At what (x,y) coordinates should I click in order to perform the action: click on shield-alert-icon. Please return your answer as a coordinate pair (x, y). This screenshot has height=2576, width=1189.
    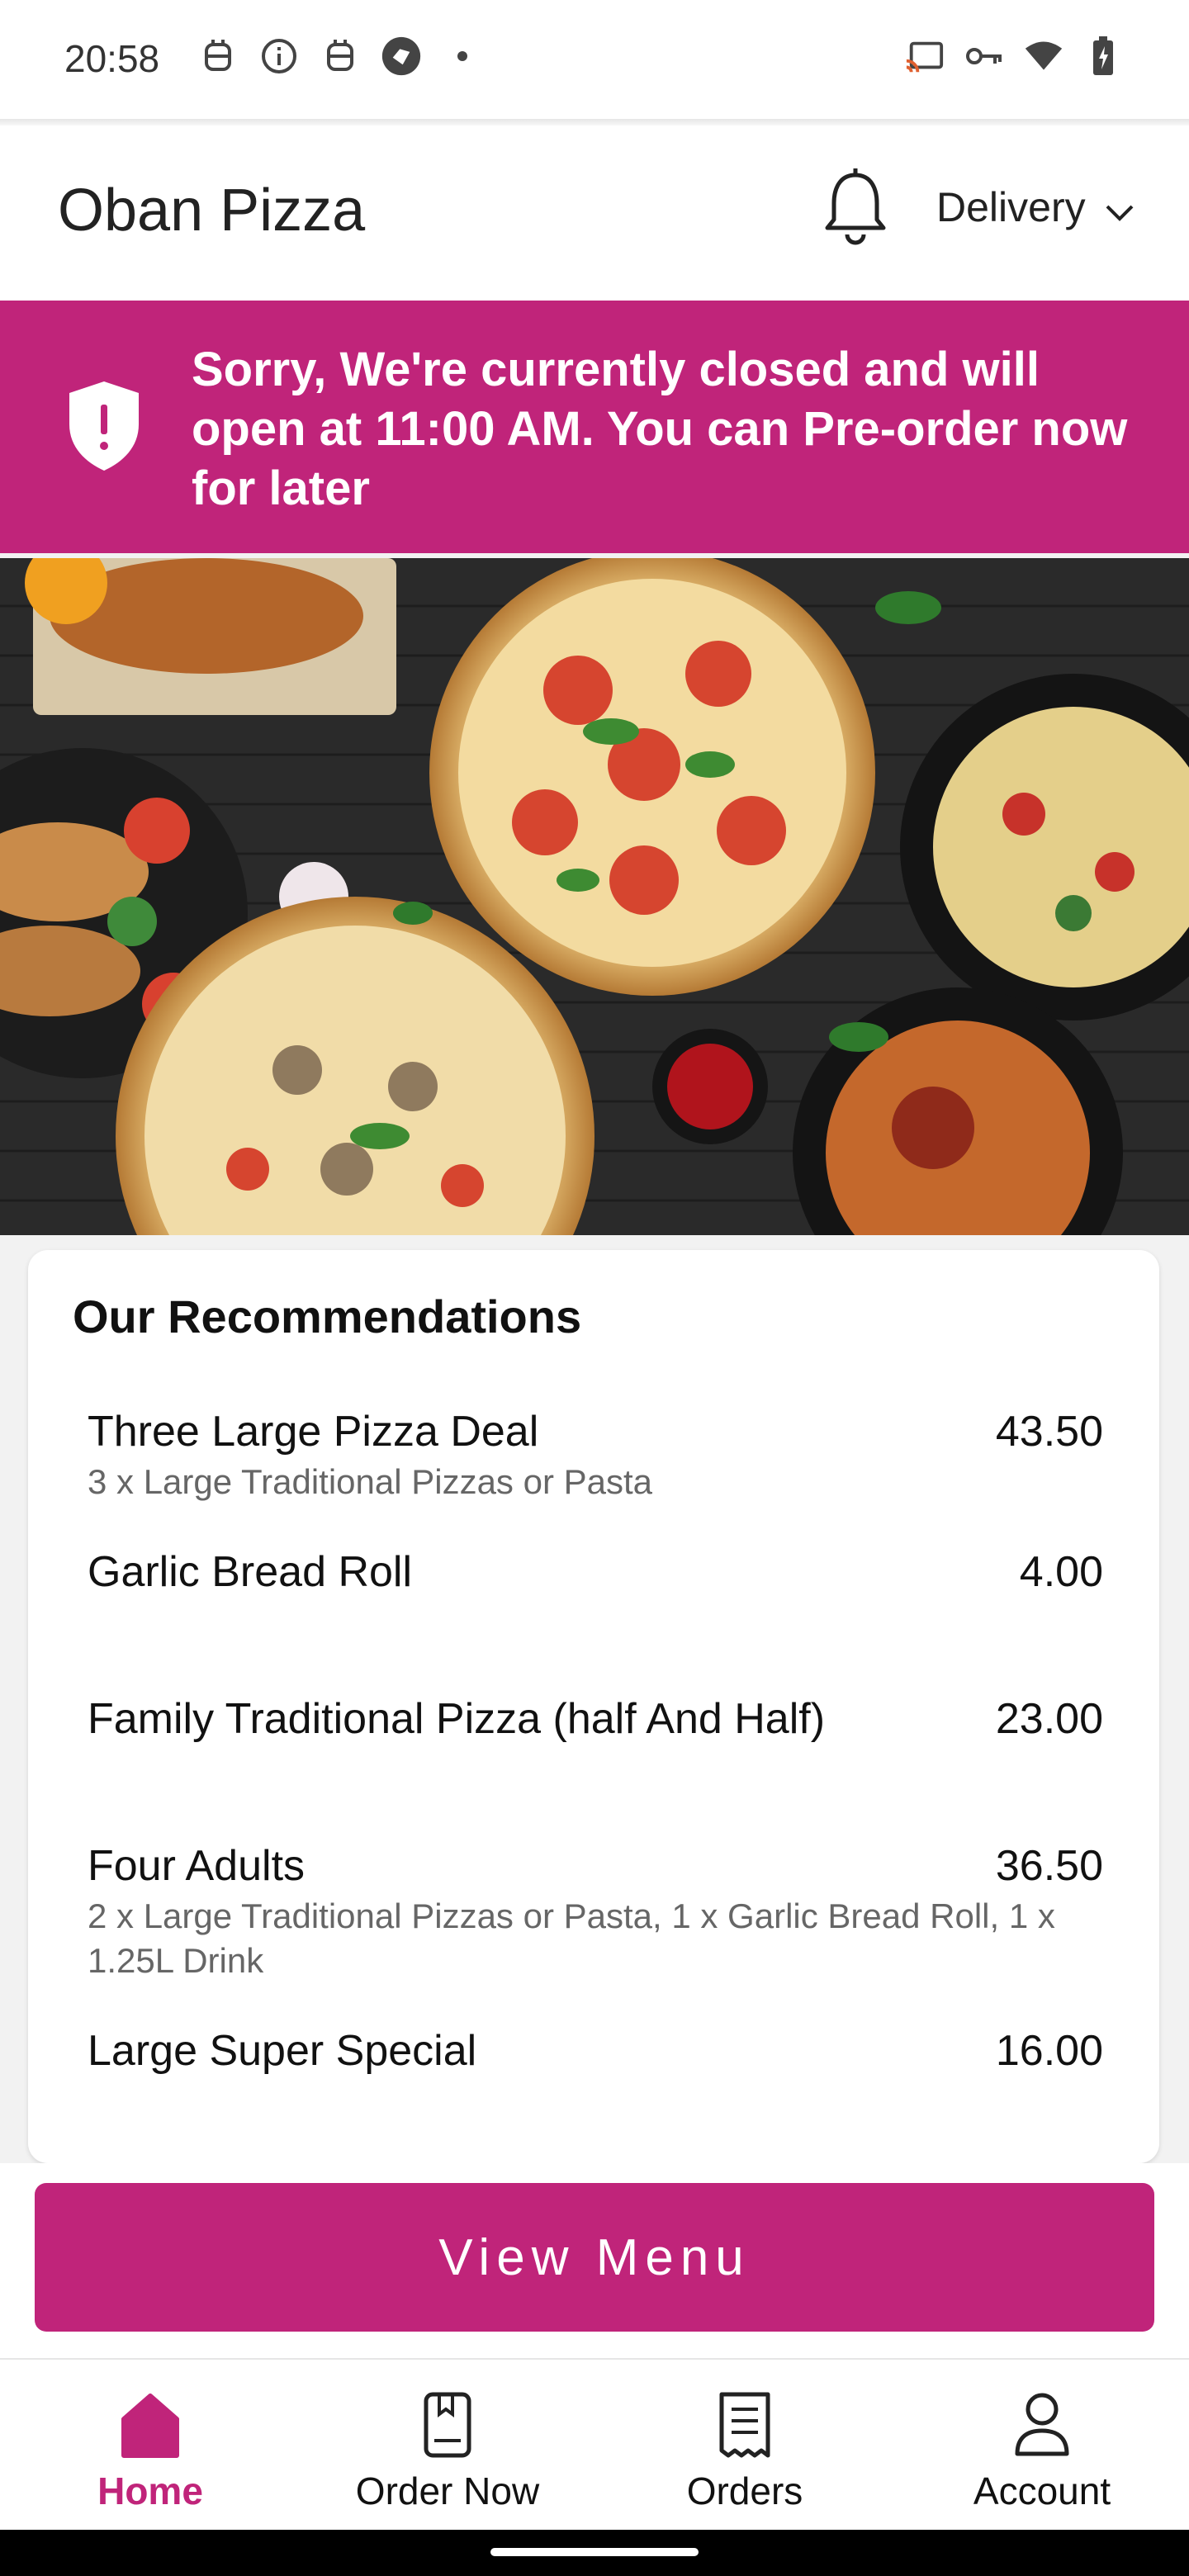
    Looking at the image, I should click on (104, 426).